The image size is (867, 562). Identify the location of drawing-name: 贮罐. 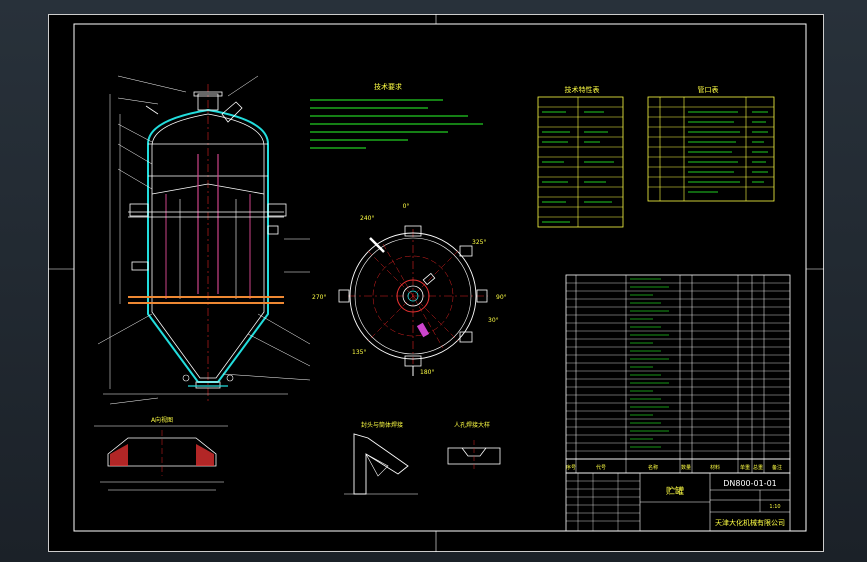
(675, 491).